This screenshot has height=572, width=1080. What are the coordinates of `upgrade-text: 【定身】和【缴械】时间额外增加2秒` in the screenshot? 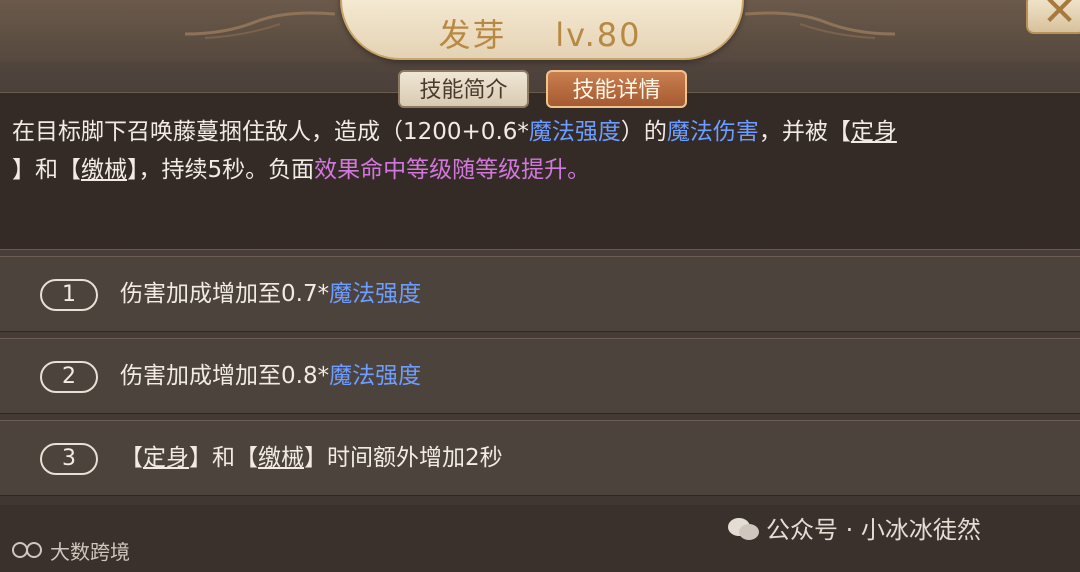 It's located at (311, 458).